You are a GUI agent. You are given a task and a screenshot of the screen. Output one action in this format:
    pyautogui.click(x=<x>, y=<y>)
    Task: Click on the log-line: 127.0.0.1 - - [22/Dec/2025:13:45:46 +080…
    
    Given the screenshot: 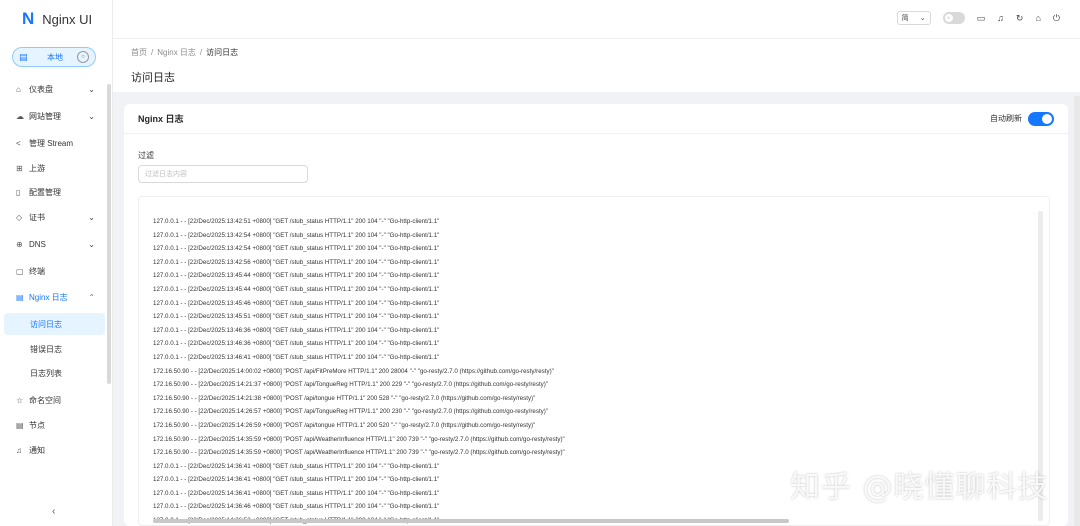 What is the action you would take?
    pyautogui.click(x=296, y=303)
    